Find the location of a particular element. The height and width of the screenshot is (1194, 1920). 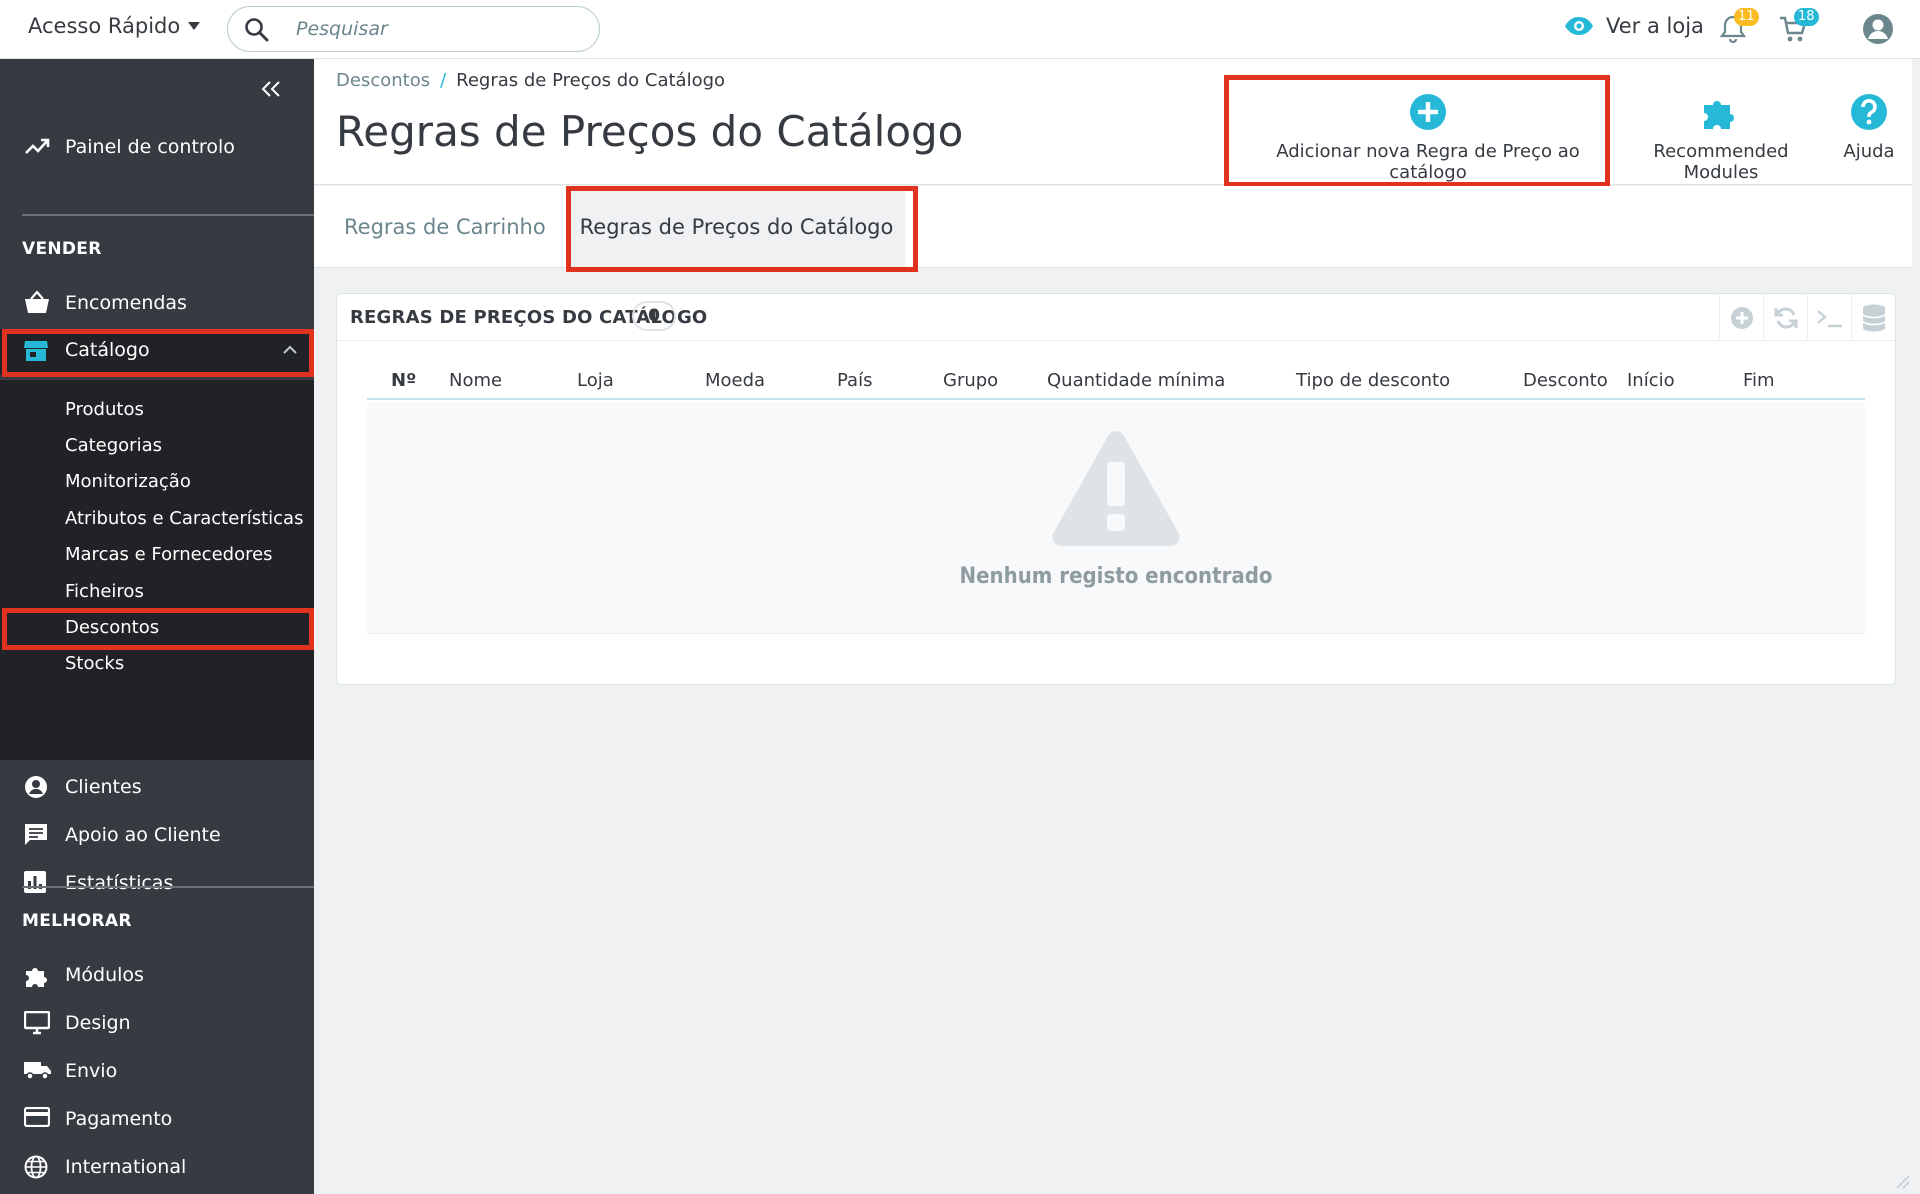

caret-down-icon is located at coordinates (194, 26).